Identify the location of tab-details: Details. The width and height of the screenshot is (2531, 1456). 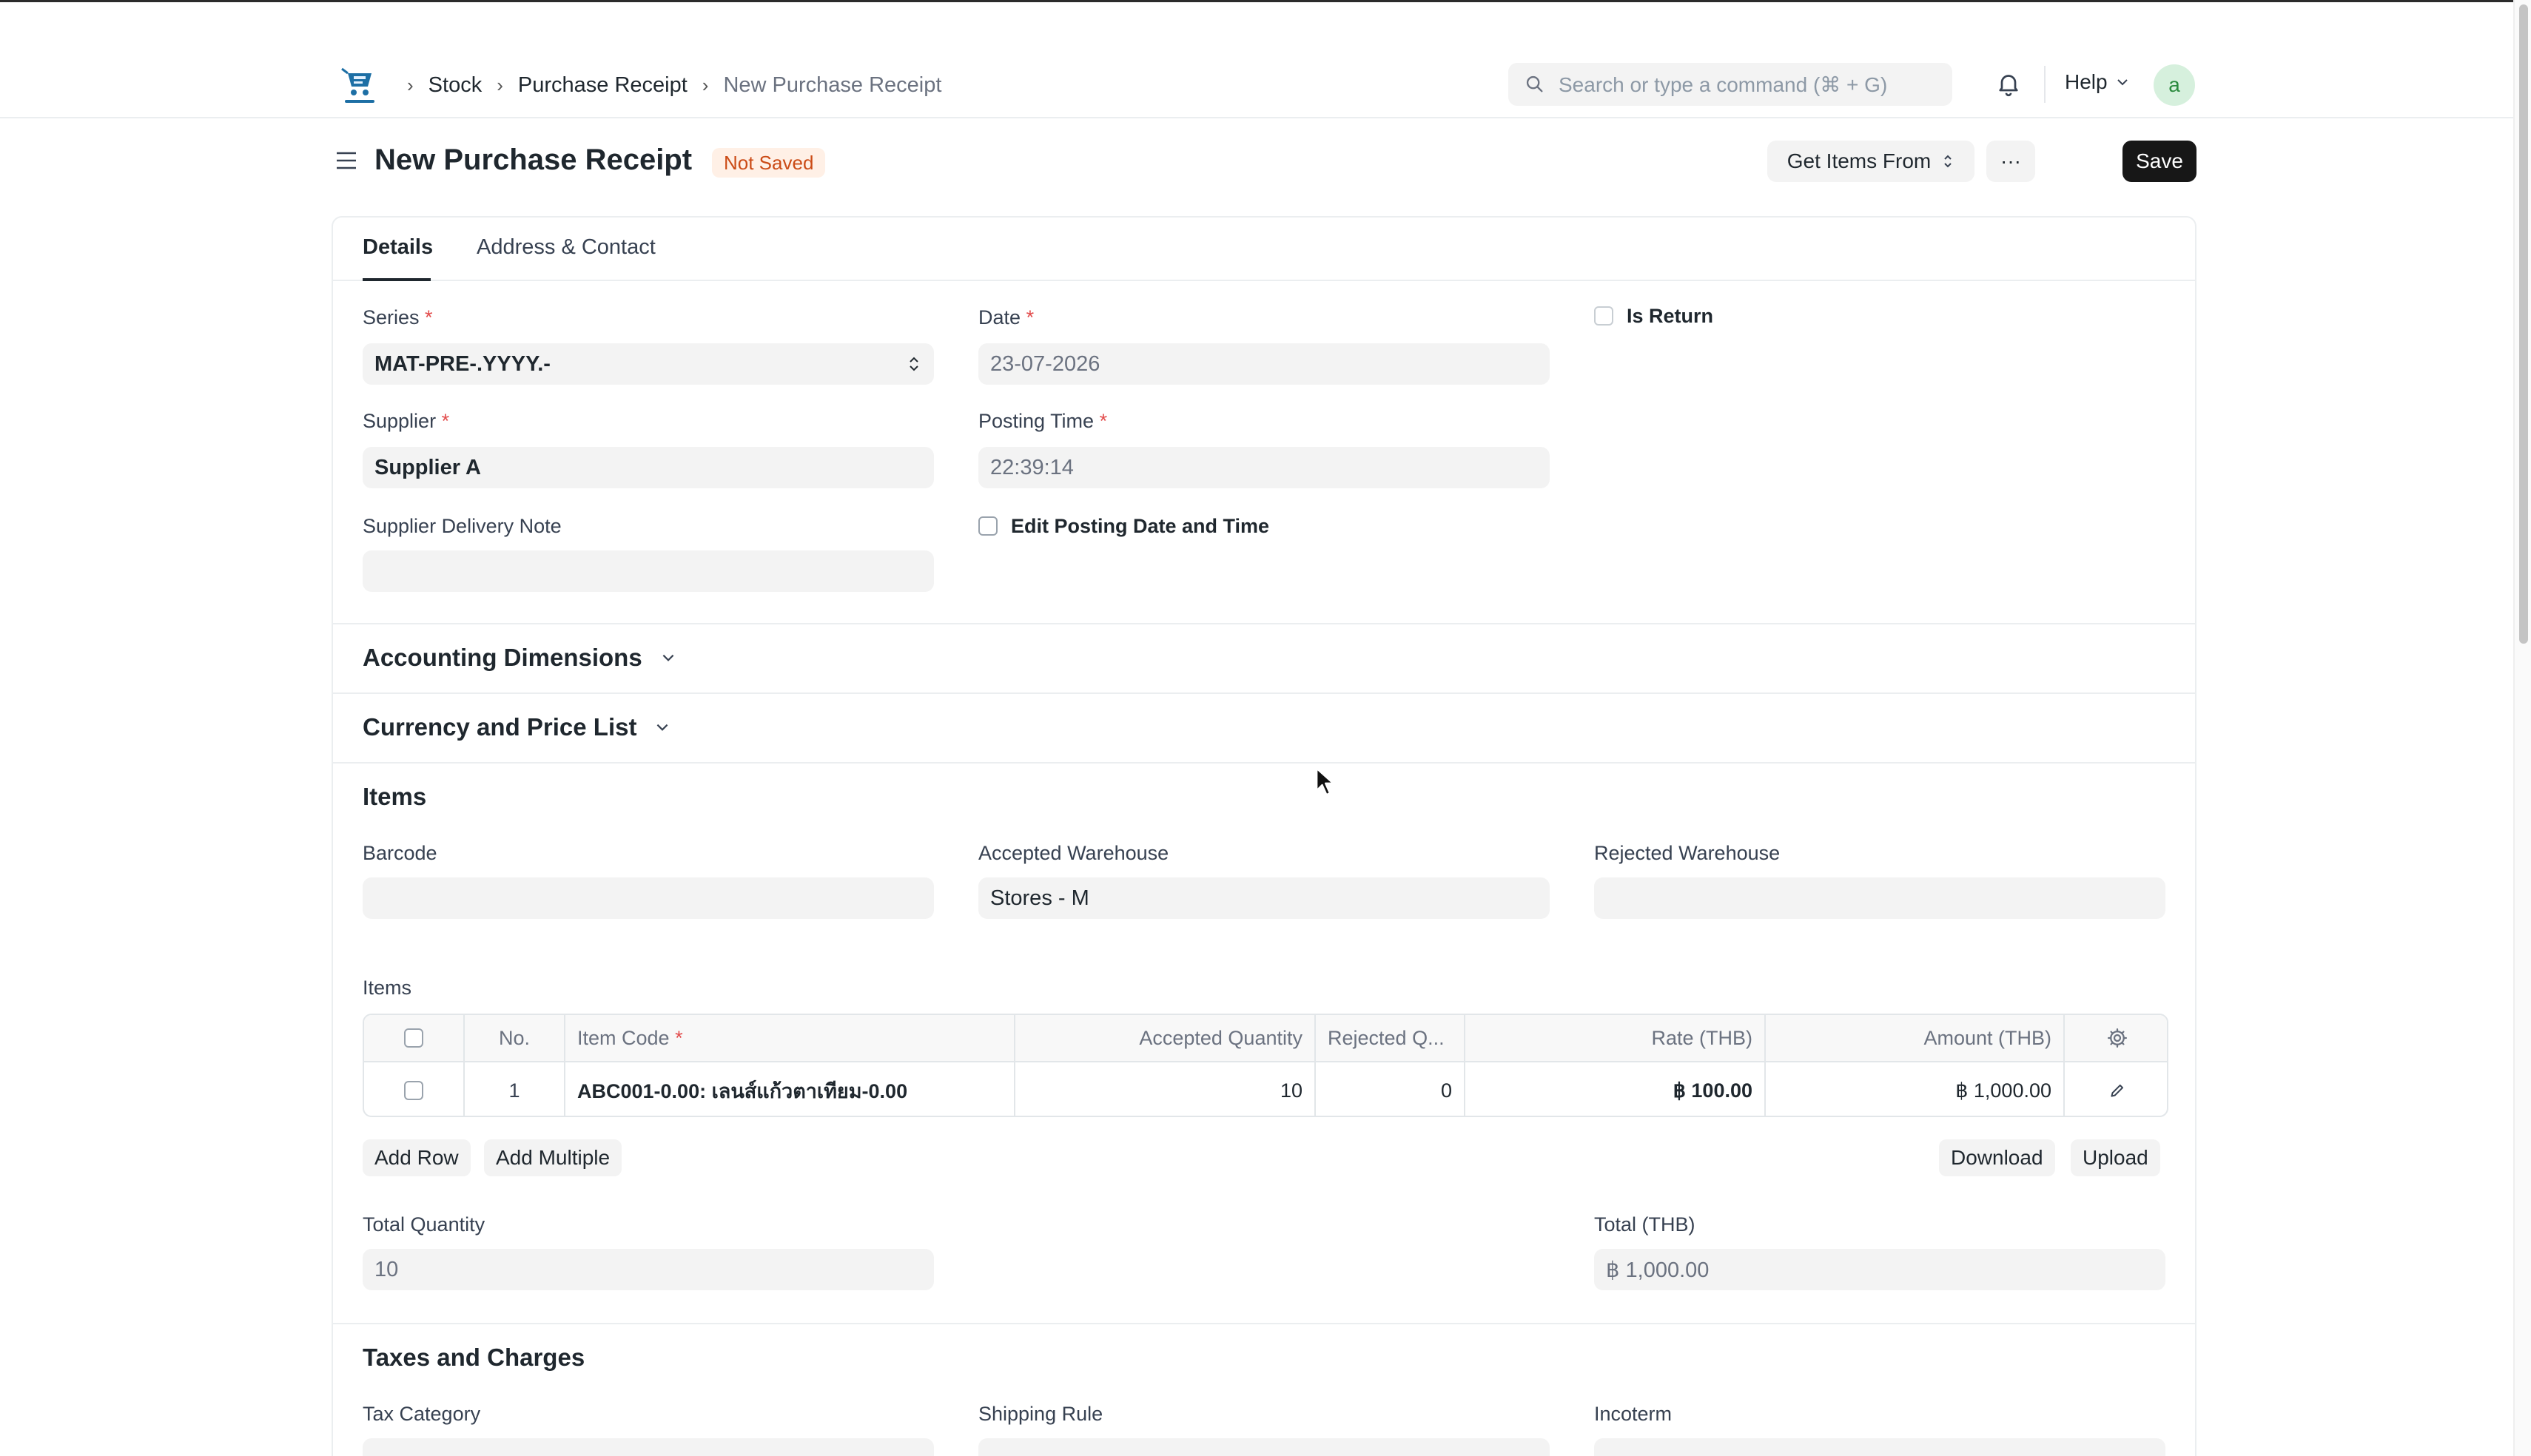
(398, 248).